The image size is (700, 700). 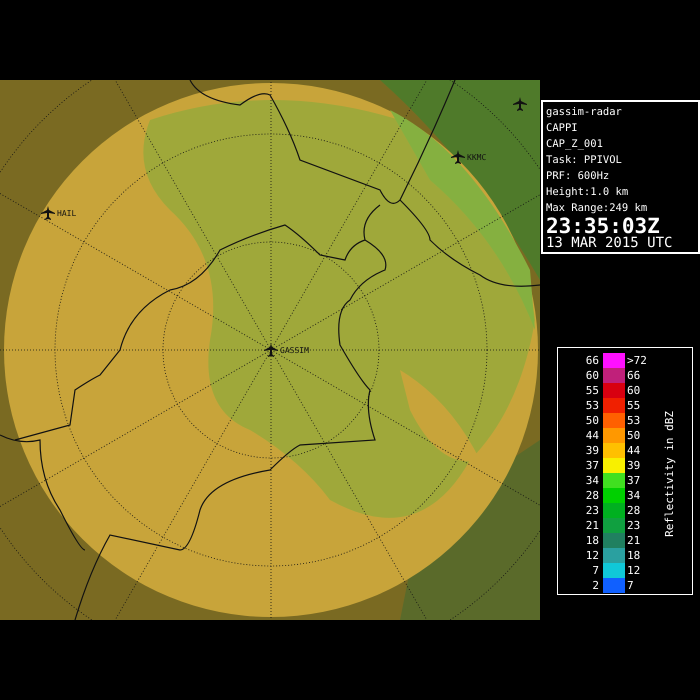 What do you see at coordinates (584, 112) in the screenshot?
I see `info-text: gassim-radar` at bounding box center [584, 112].